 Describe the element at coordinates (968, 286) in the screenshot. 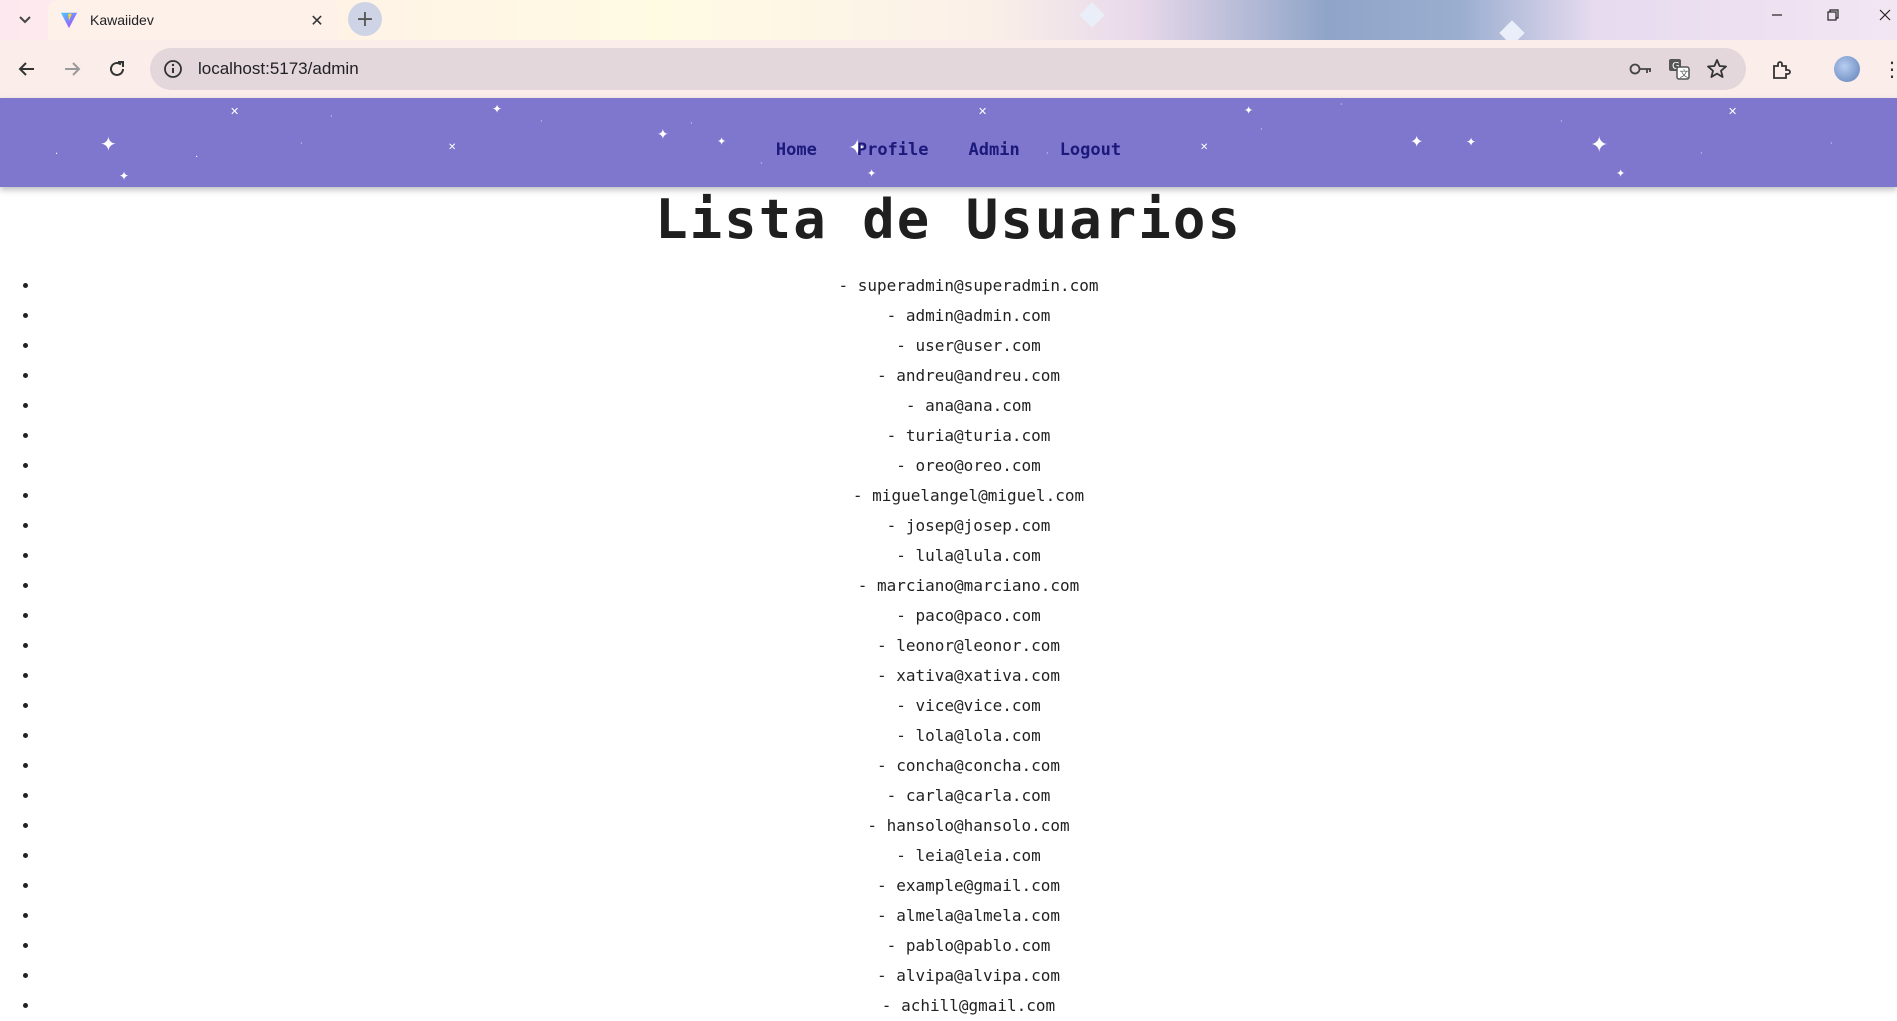

I see `user-list-item: - superadmin@superadmin.com` at that location.